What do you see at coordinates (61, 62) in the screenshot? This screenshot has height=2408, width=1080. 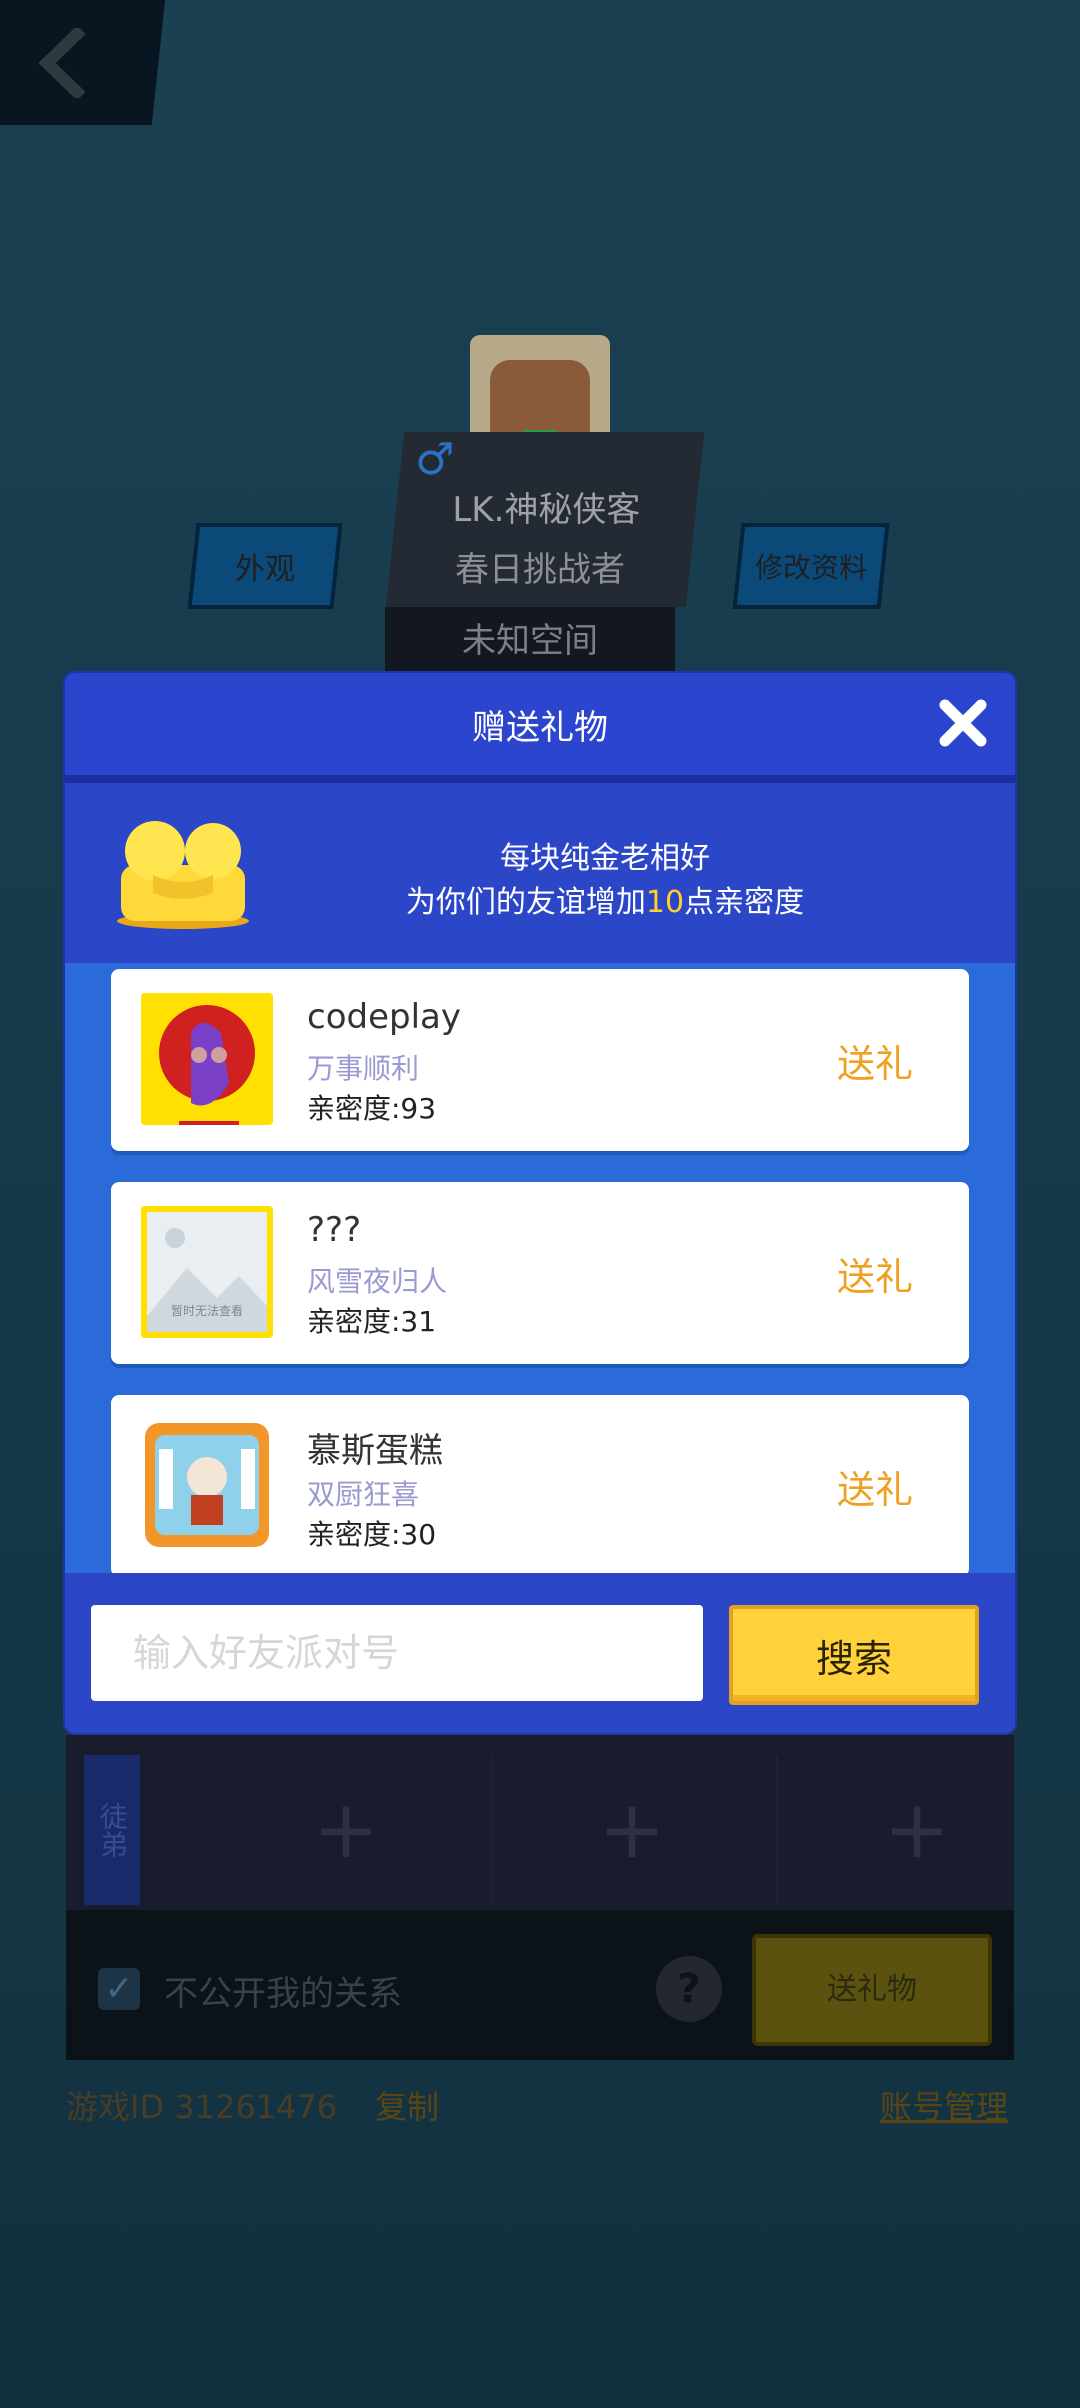 I see `chevron-left-icon` at bounding box center [61, 62].